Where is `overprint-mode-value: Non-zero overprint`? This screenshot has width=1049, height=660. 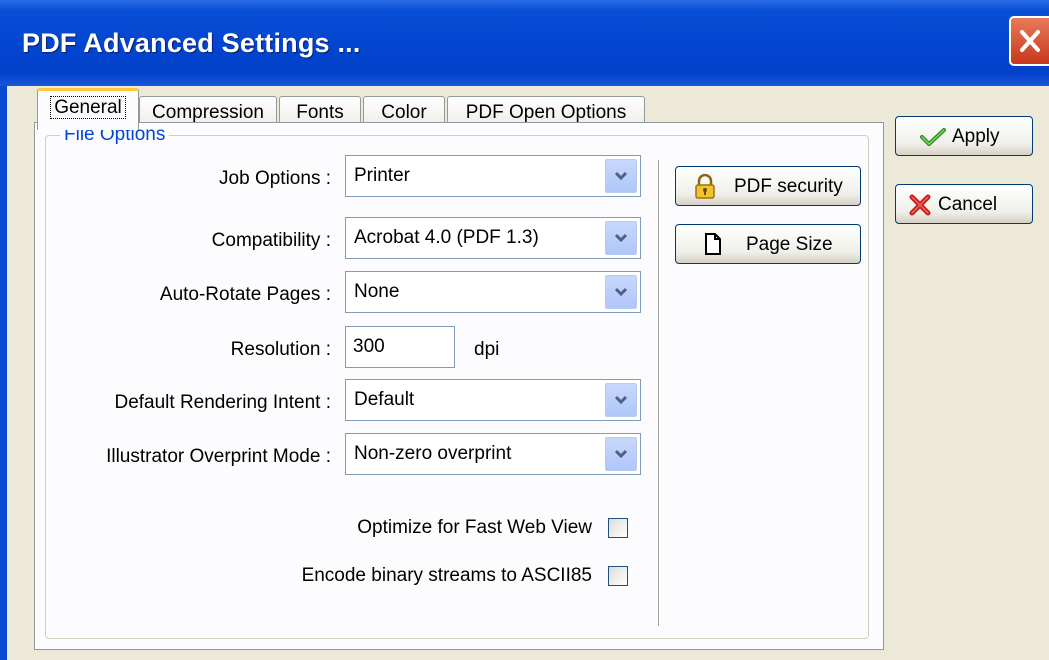 overprint-mode-value: Non-zero overprint is located at coordinates (433, 453).